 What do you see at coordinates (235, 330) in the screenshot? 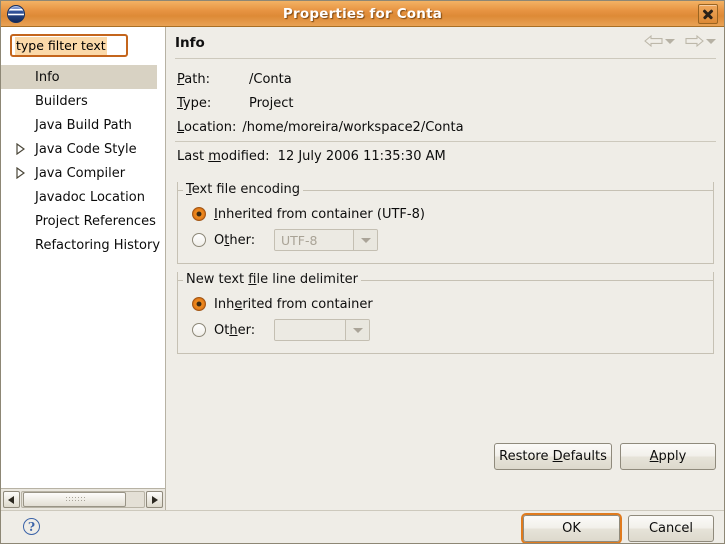
I see `delimiter-other-label: Other:` at bounding box center [235, 330].